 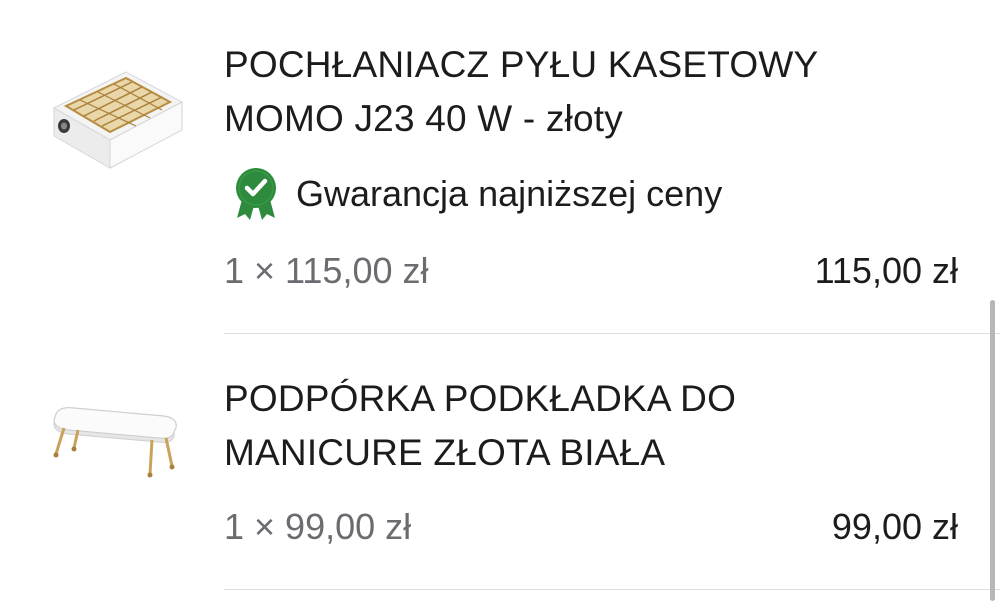 I want to click on line-total: 115,00 zł, so click(x=886, y=270).